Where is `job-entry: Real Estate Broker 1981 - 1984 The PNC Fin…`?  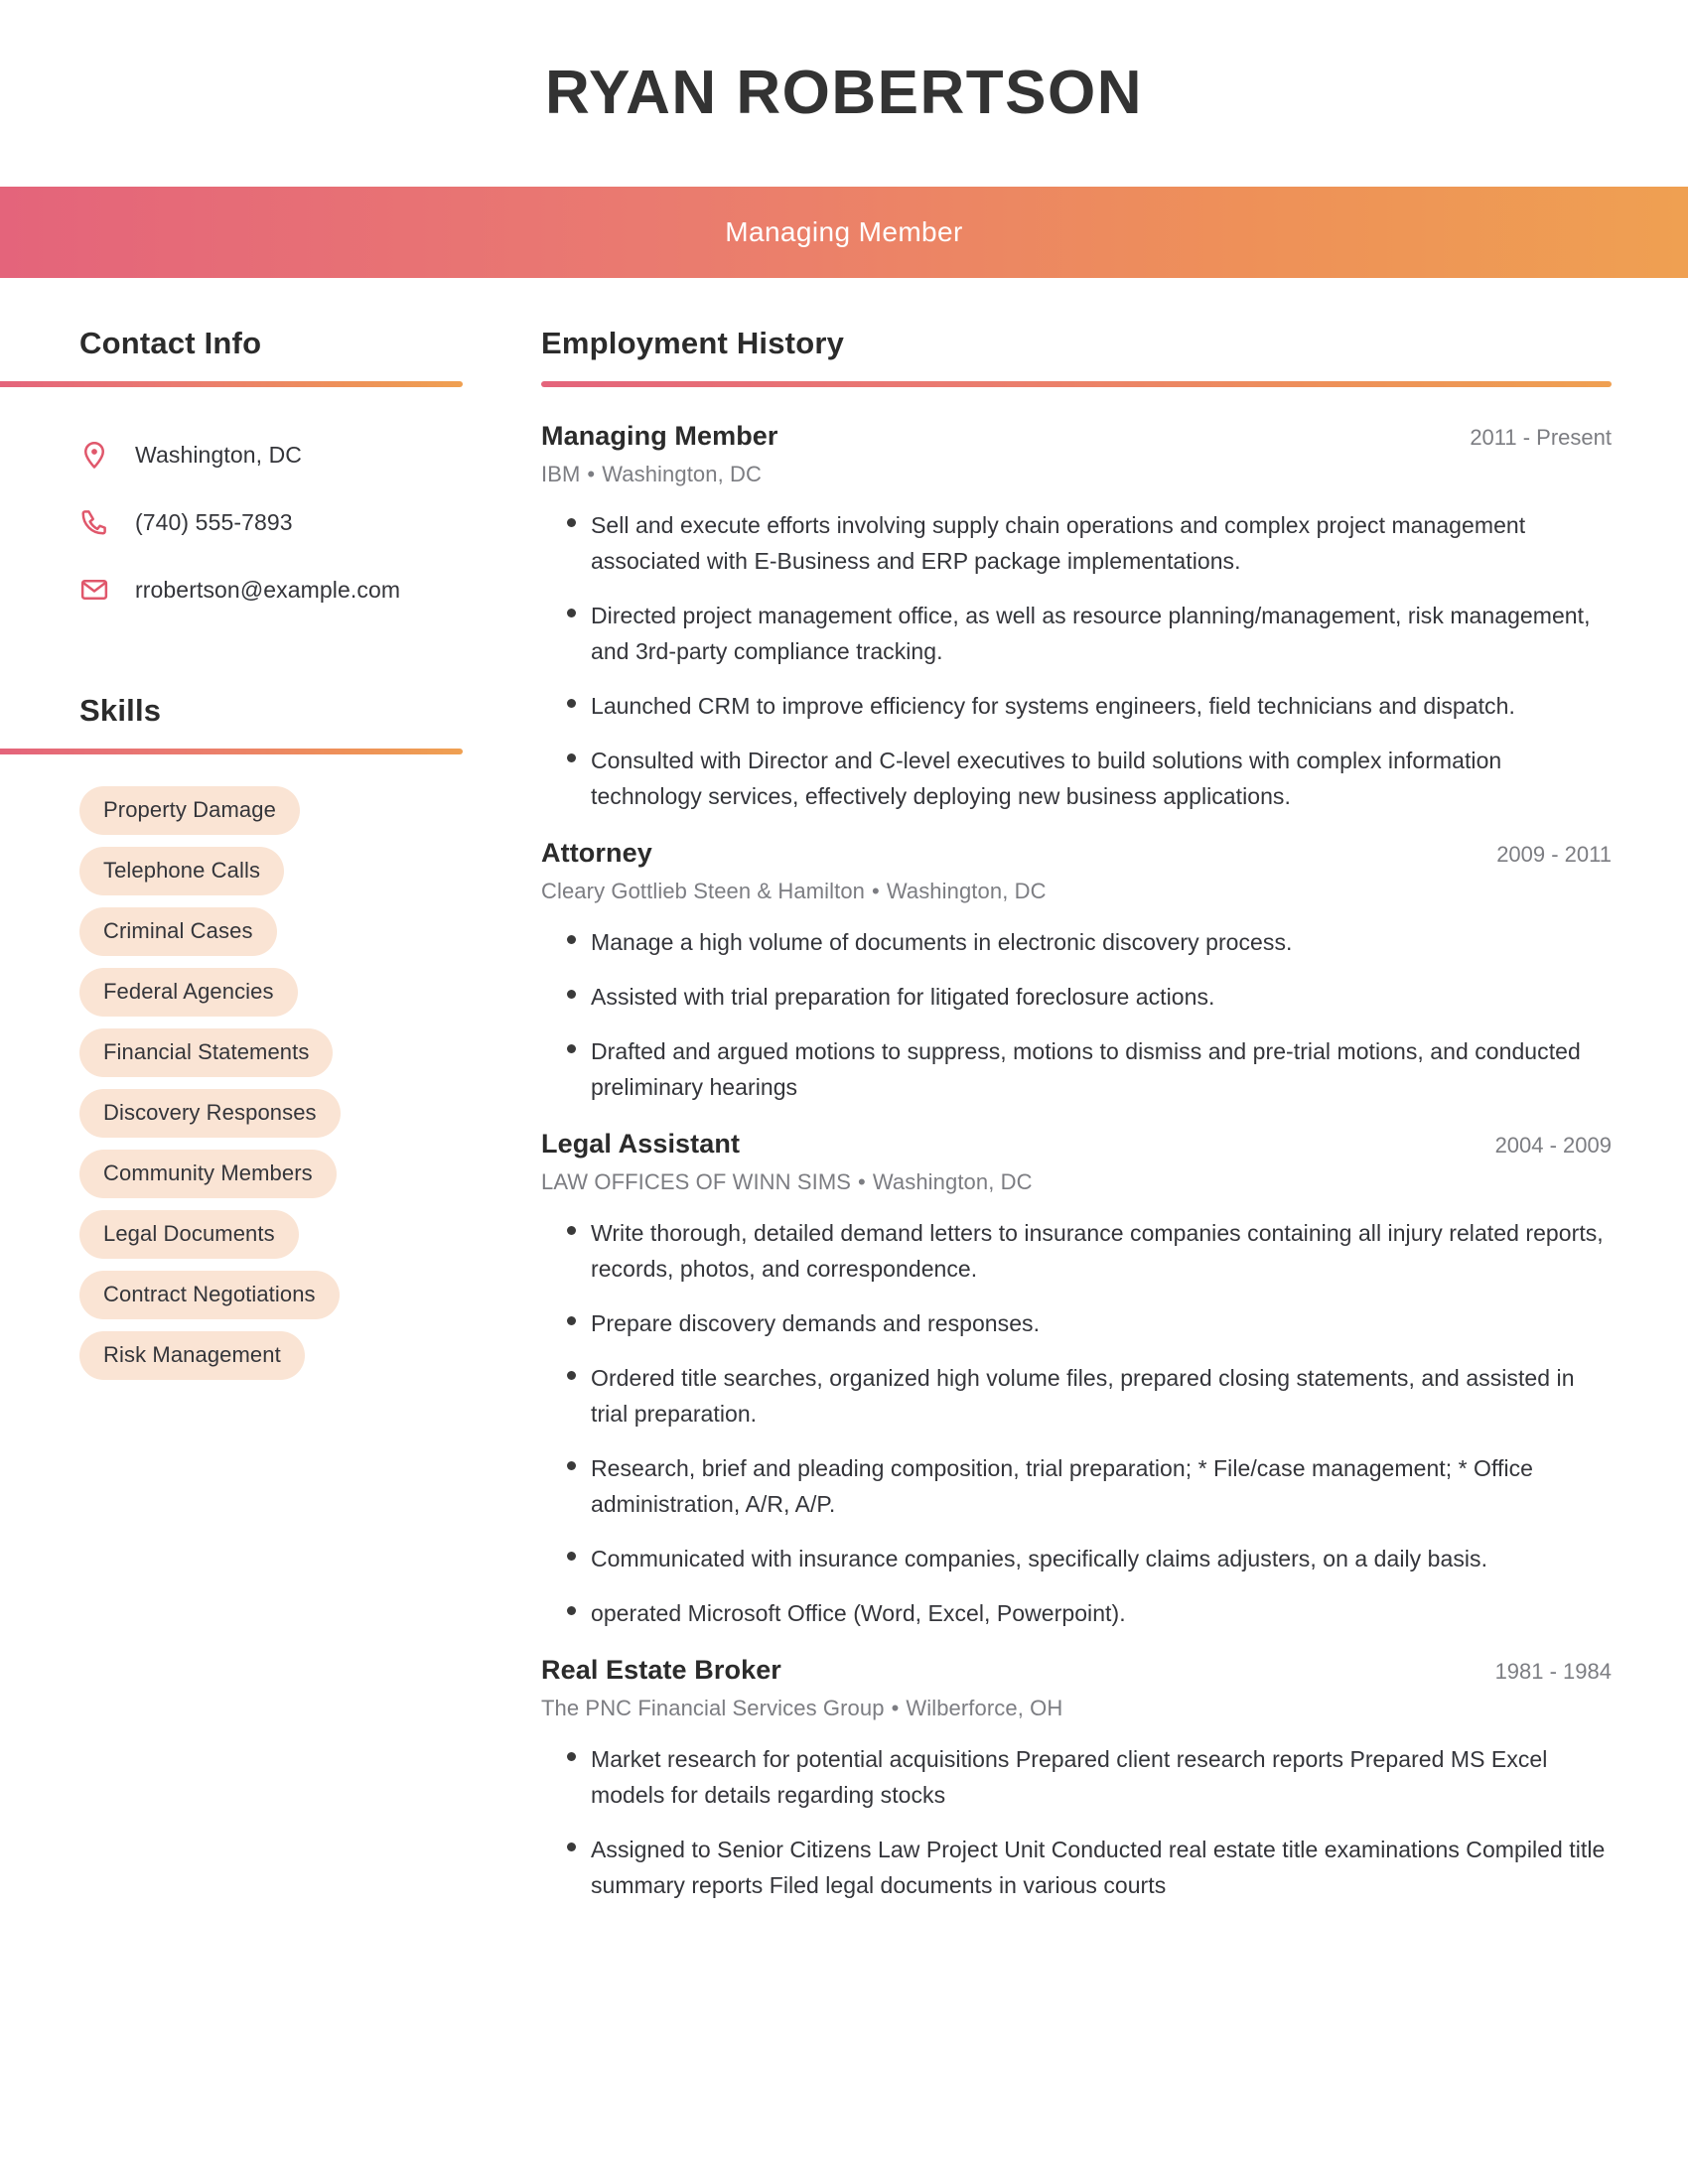
job-entry: Real Estate Broker 1981 - 1984 The PNC Fin… is located at coordinates (1076, 1779).